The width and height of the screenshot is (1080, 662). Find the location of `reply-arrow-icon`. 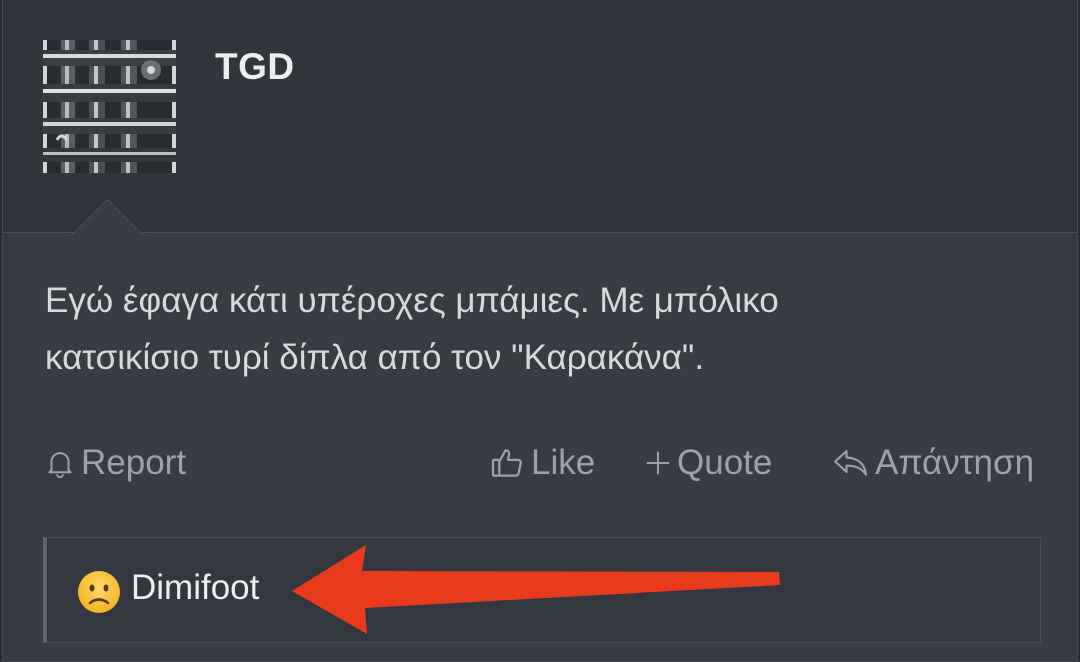

reply-arrow-icon is located at coordinates (851, 462).